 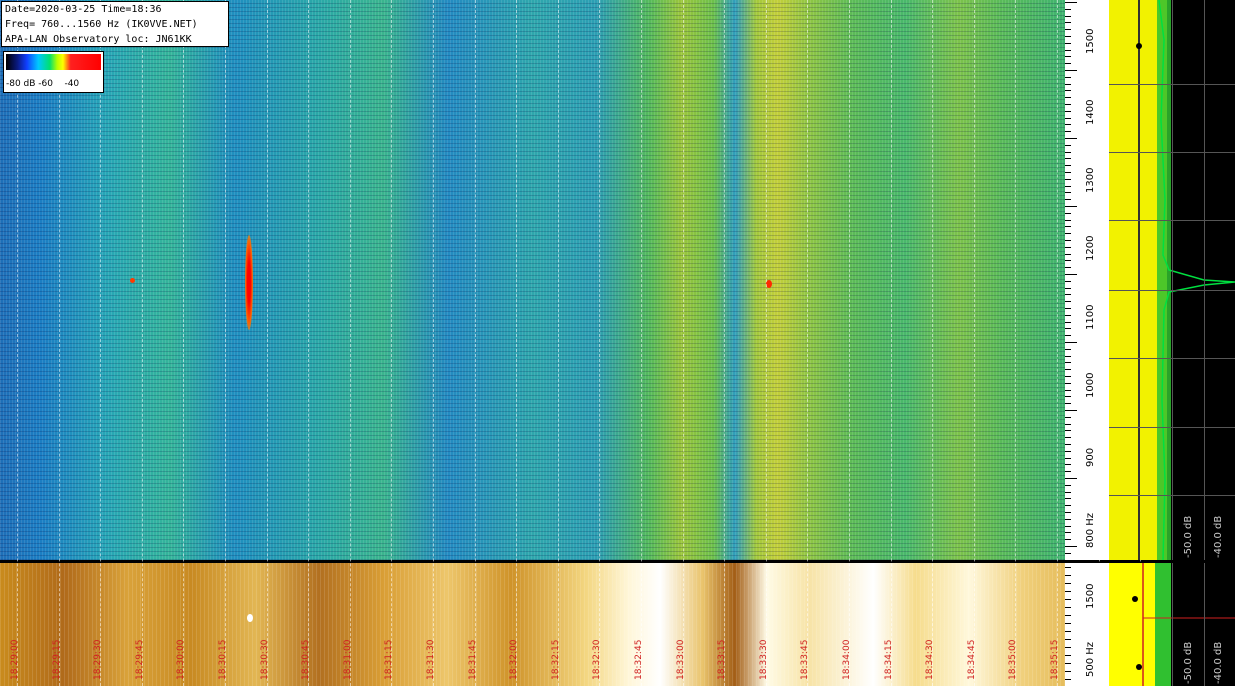 What do you see at coordinates (847, 659) in the screenshot?
I see `time-label: 18:34:00` at bounding box center [847, 659].